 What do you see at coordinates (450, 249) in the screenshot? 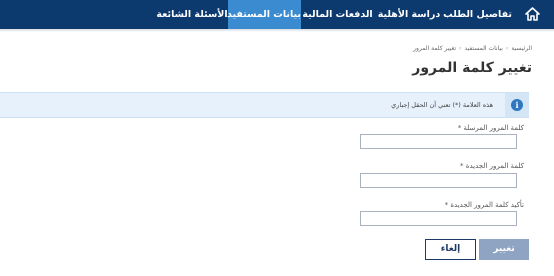
I see `cancel-button: إلغاء` at bounding box center [450, 249].